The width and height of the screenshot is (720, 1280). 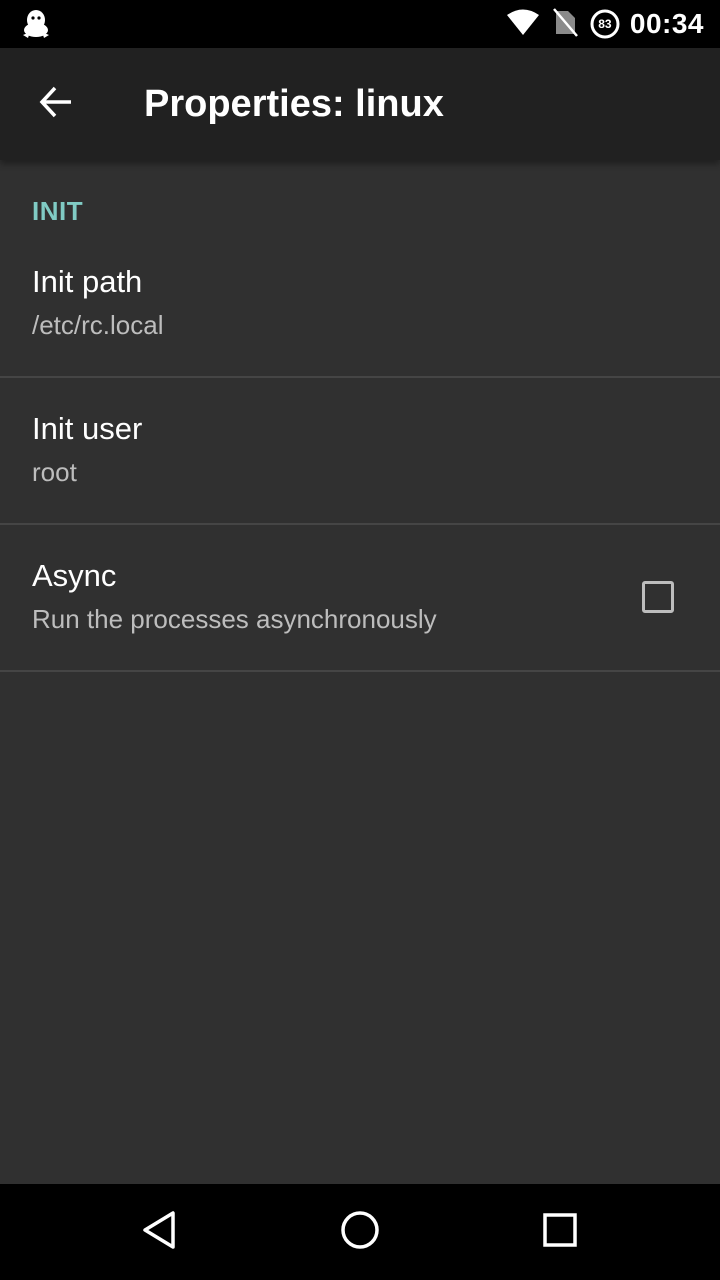 I want to click on pref-item-async: Async Run the processes asynchronously, so click(x=360, y=599).